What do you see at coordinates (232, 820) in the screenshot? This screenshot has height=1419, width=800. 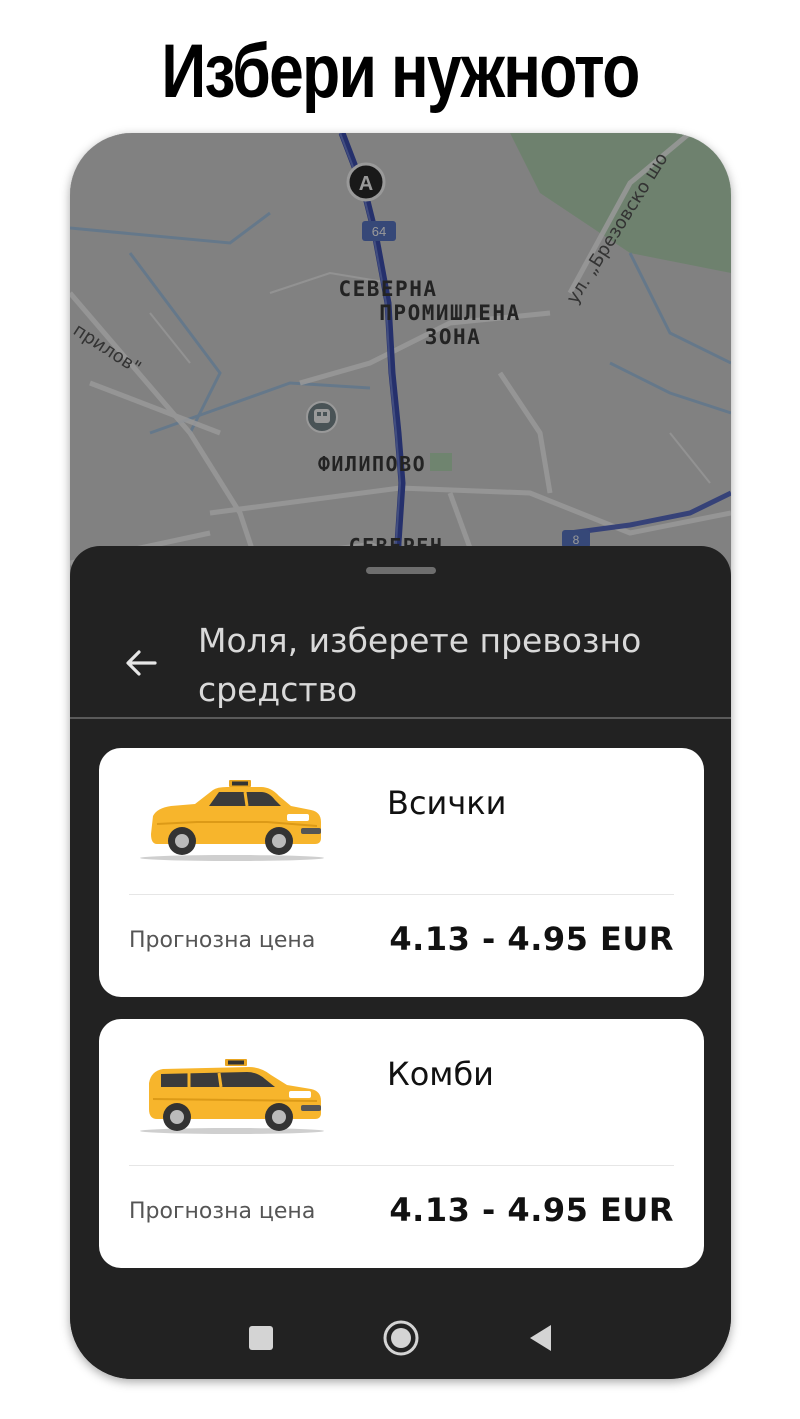 I see `taxi-sedan-icon` at bounding box center [232, 820].